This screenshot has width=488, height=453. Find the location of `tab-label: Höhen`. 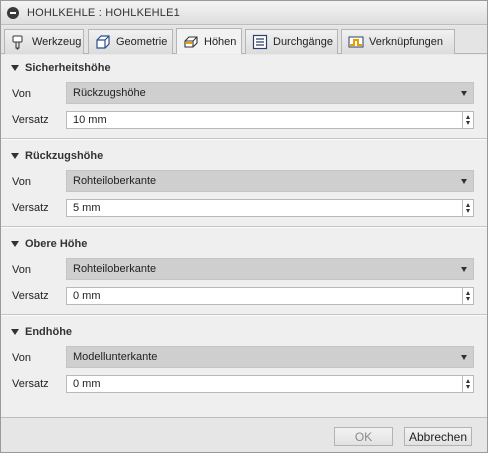

tab-label: Höhen is located at coordinates (220, 41).